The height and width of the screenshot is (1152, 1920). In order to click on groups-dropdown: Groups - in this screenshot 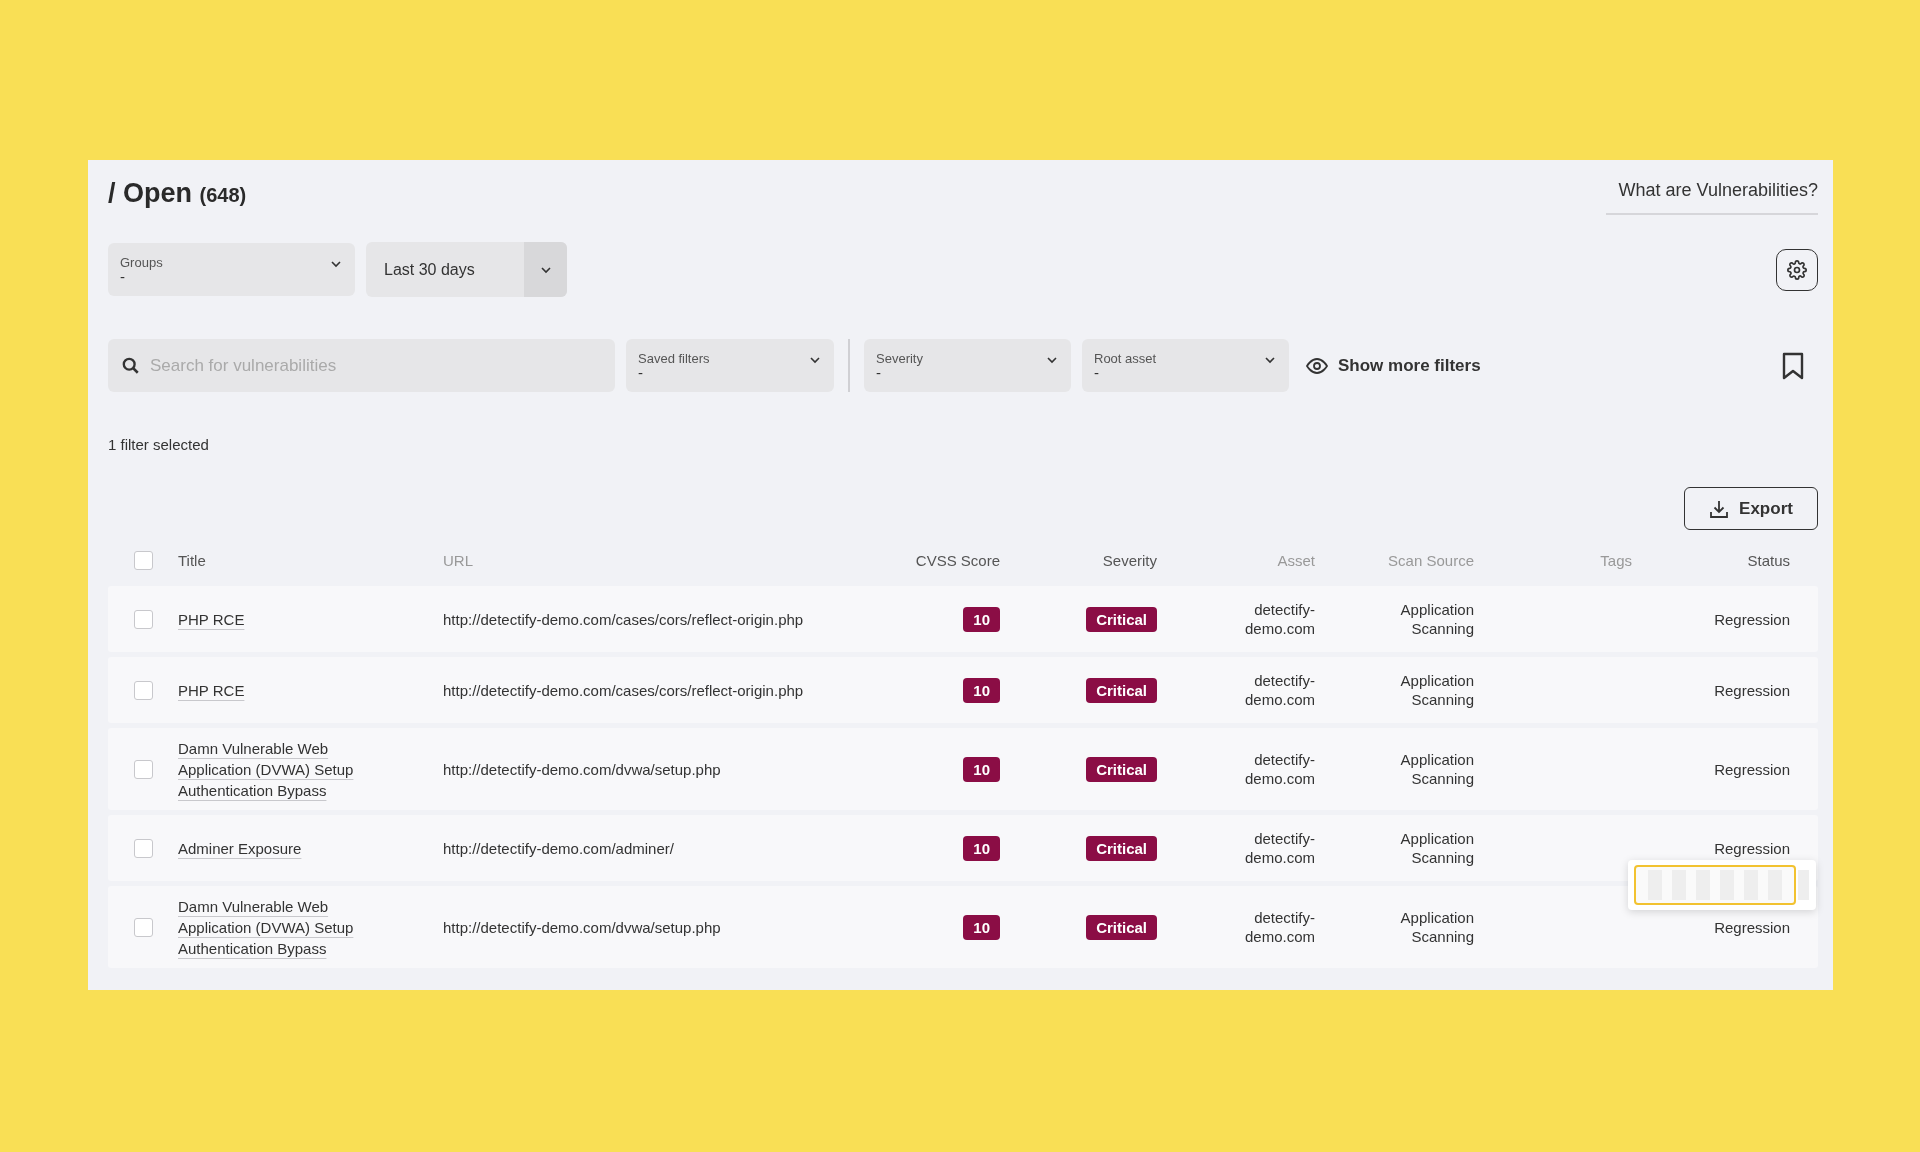, I will do `click(231, 269)`.